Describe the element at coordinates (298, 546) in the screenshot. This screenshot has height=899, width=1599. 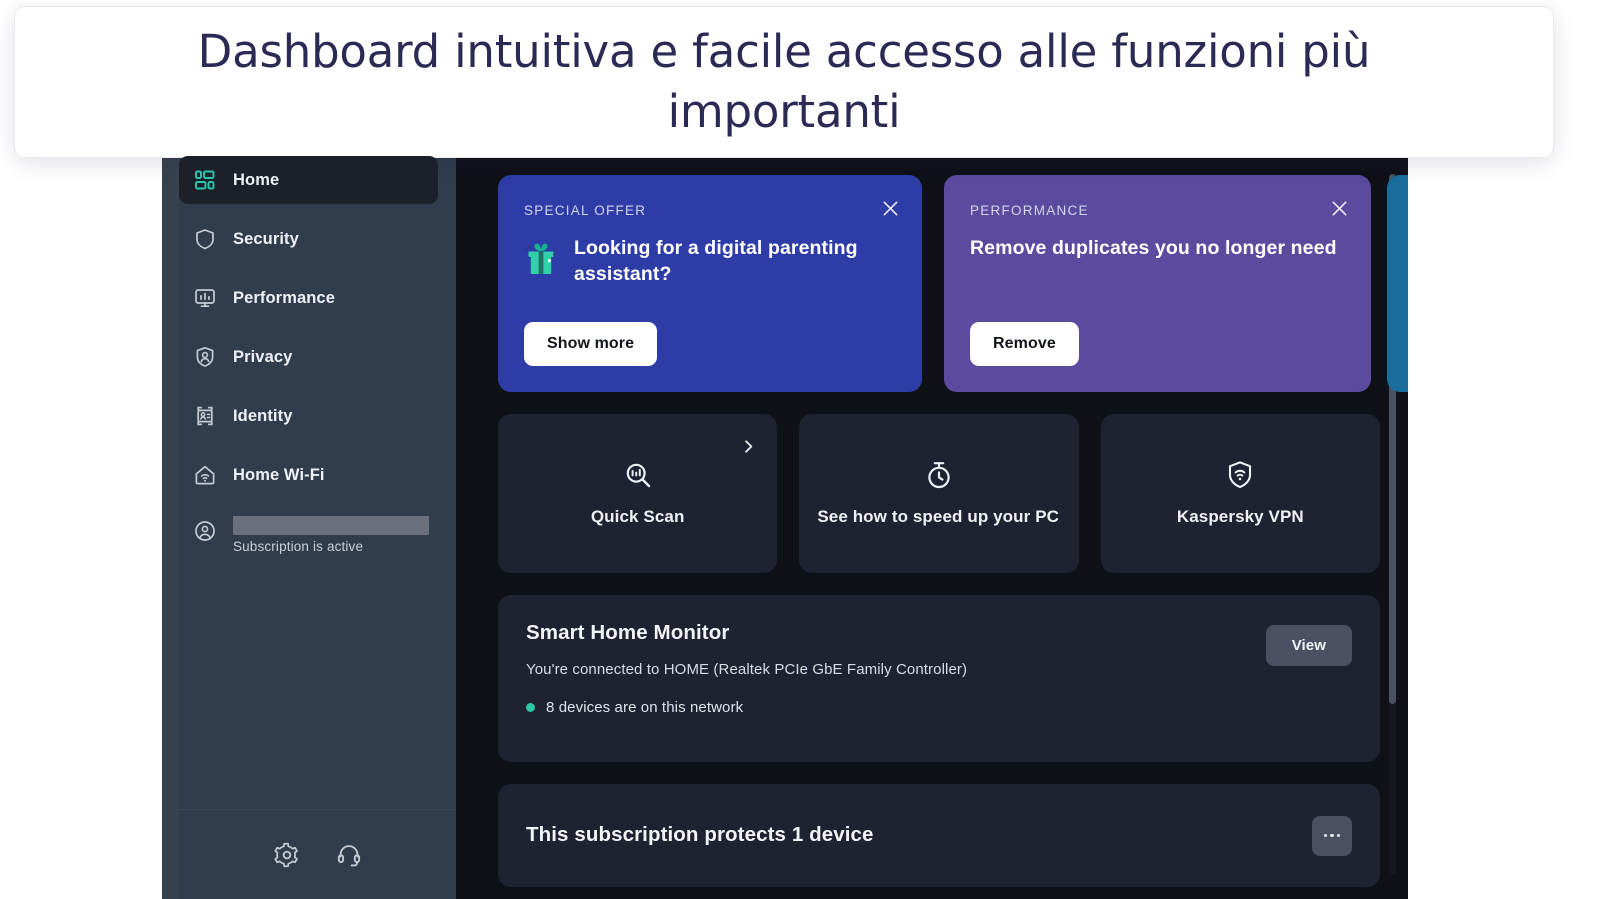
I see `subscription-status: Subscription is active` at that location.